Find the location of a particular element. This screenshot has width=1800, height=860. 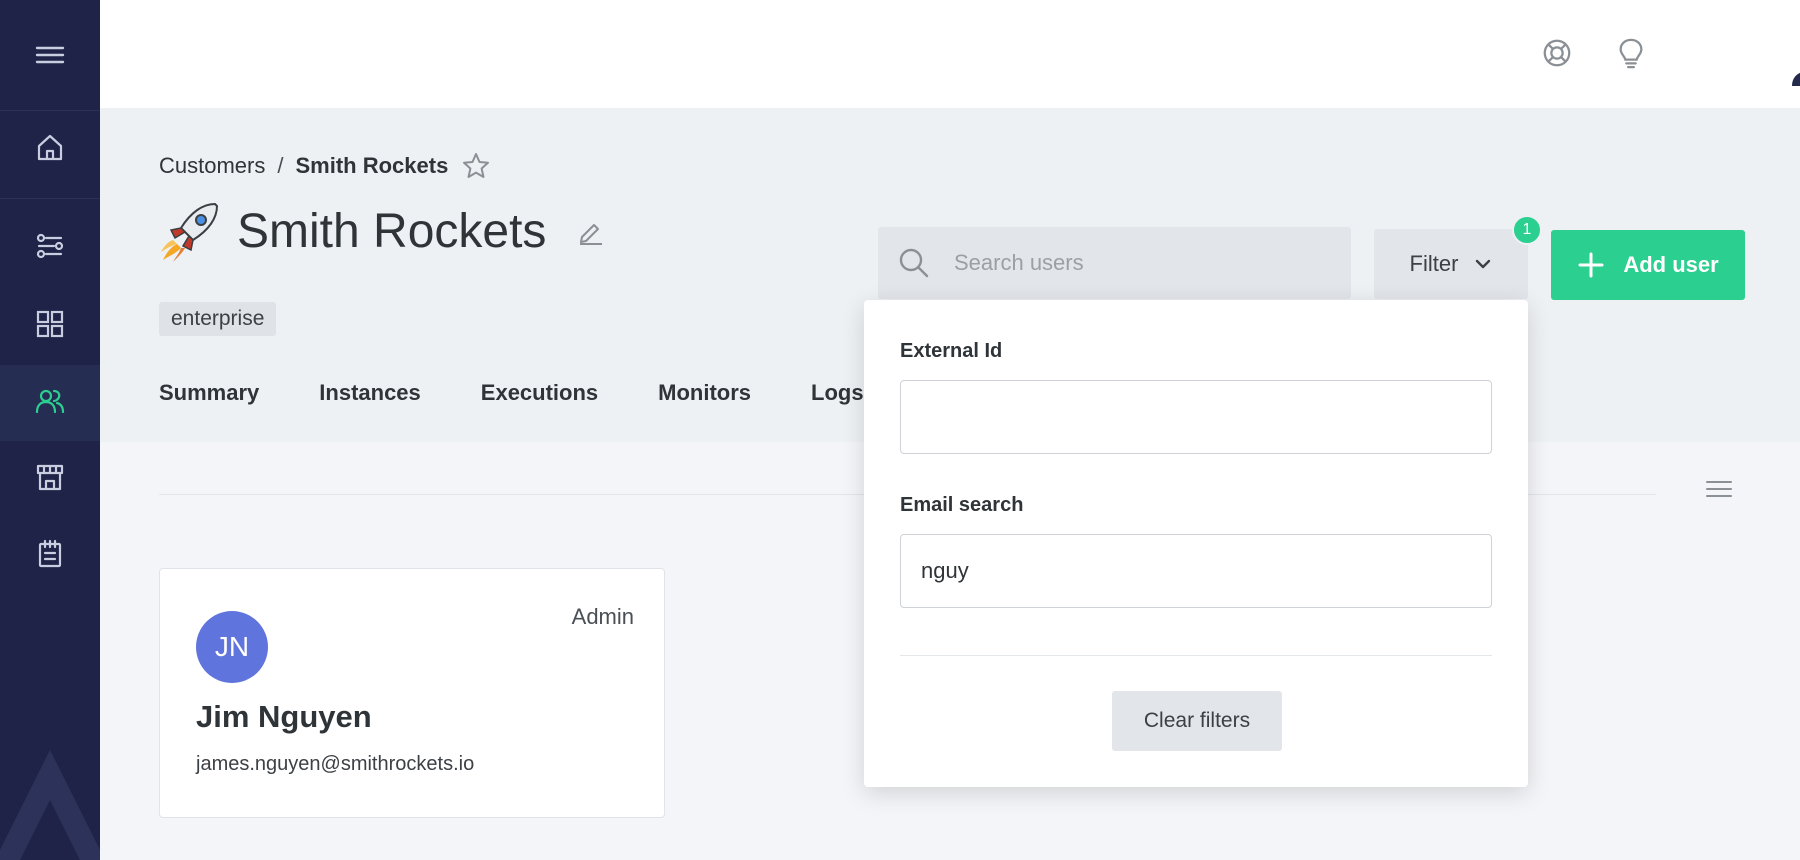

title-row: Smith Rockets is located at coordinates (381, 231).